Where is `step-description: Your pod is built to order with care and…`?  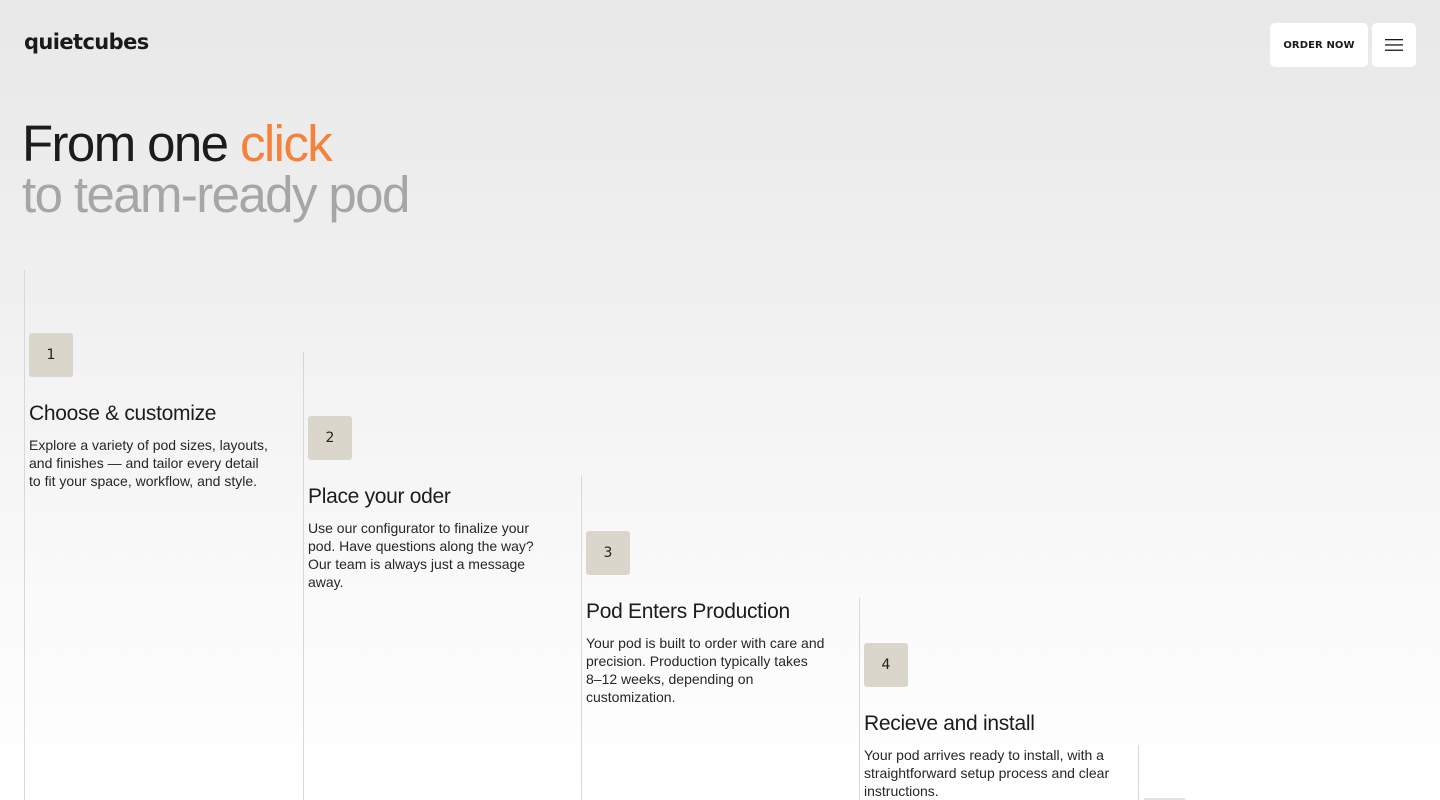
step-description: Your pod is built to order with care and… is located at coordinates (705, 670).